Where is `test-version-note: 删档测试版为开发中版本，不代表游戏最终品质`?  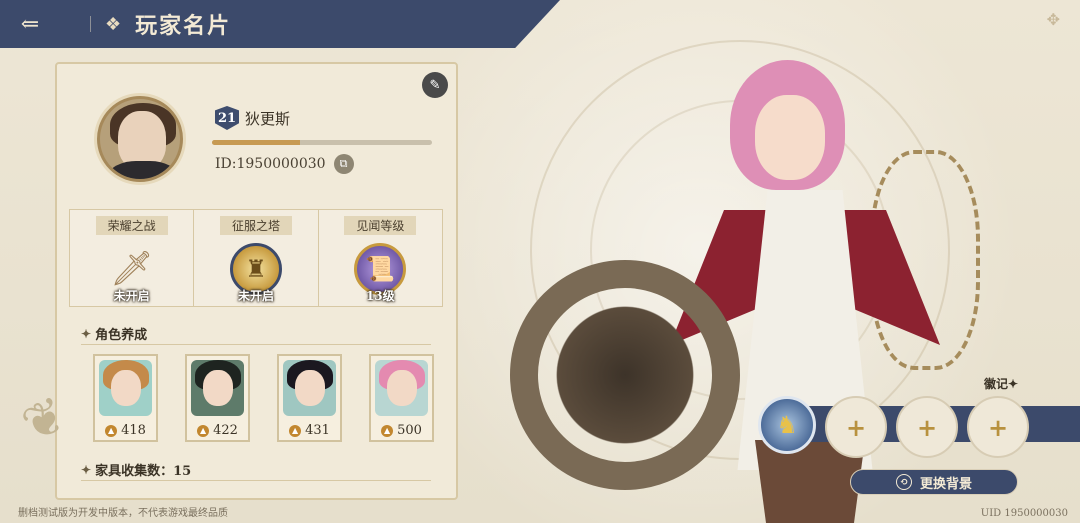 test-version-note: 删档测试版为开发中版本，不代表游戏最终品质 is located at coordinates (123, 513).